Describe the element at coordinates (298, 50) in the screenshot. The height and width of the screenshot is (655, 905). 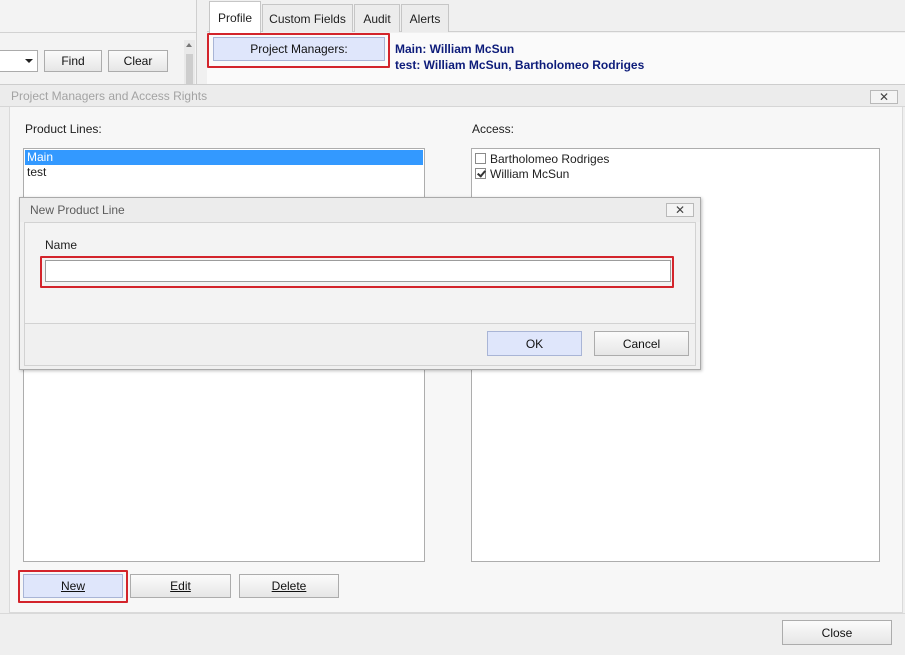
I see `highlight-project-managers` at that location.